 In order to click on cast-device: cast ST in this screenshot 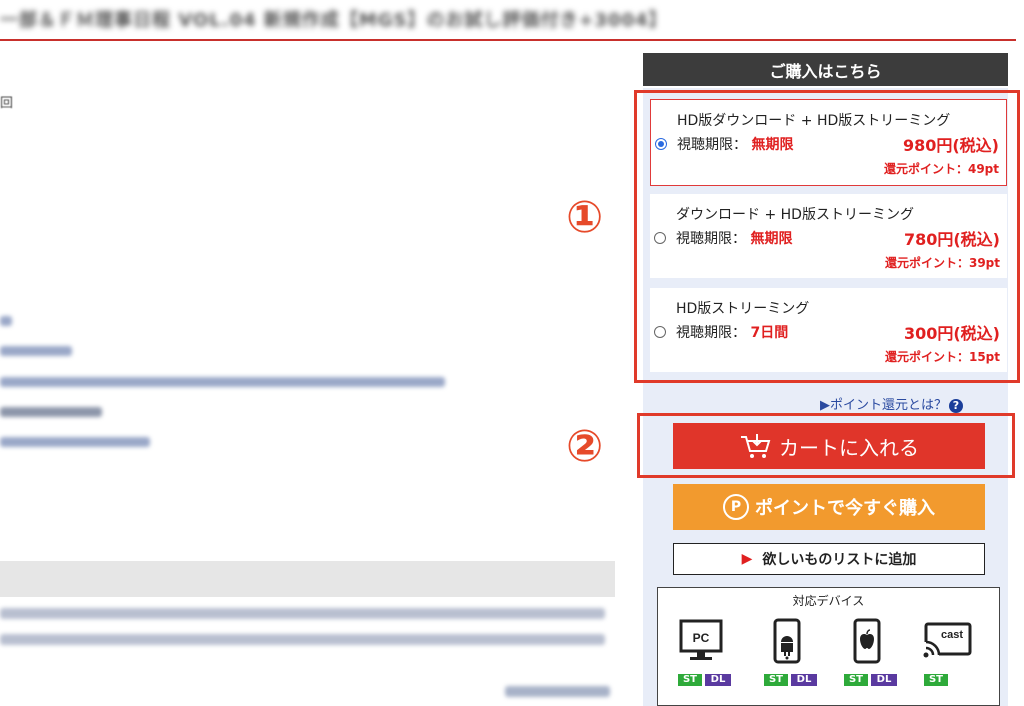, I will do `click(952, 652)`.